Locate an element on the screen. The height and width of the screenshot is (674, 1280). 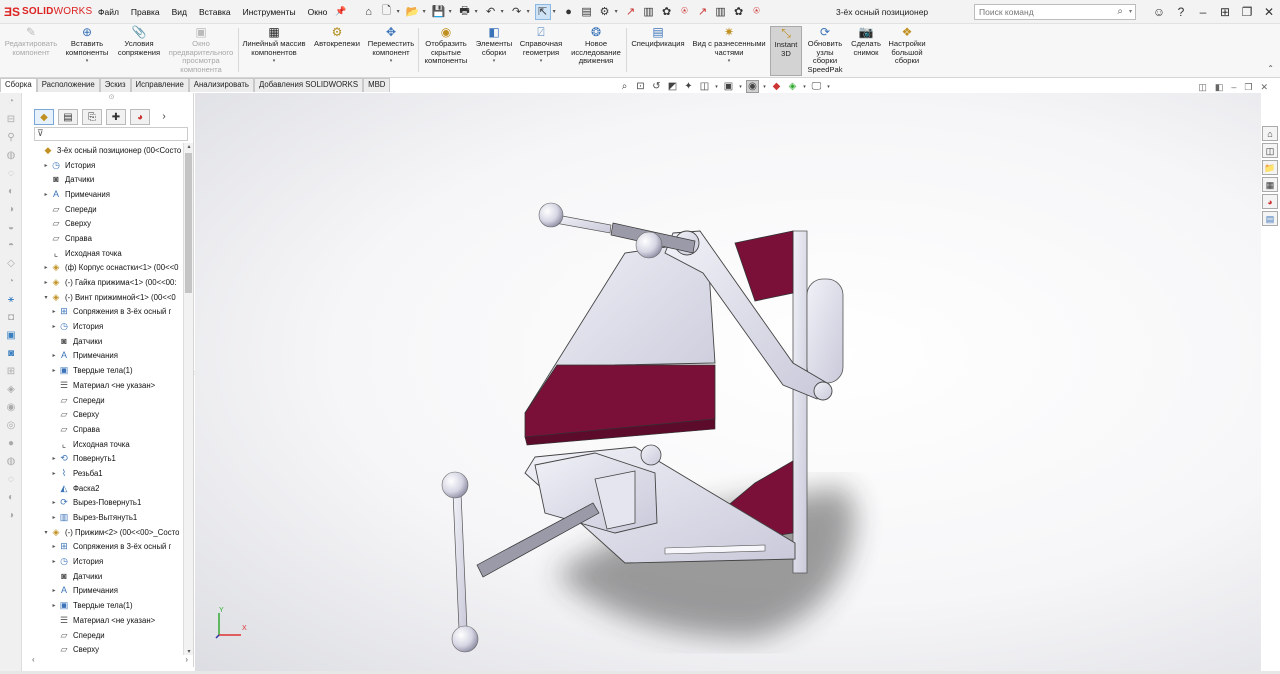
tree-item: ▸ ⟲ Повернуть1 is located at coordinates (106, 458).